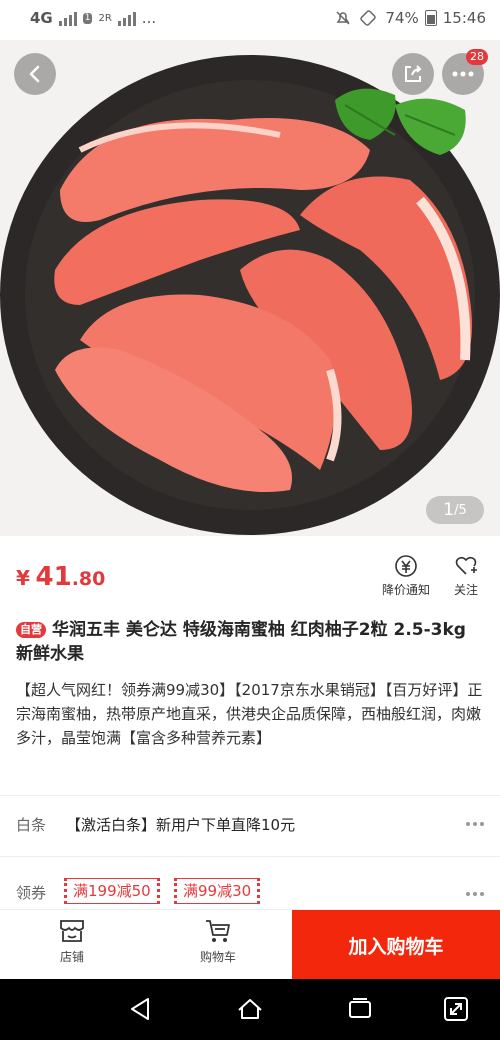  Describe the element at coordinates (23, 578) in the screenshot. I see `price-currency: ¥` at that location.